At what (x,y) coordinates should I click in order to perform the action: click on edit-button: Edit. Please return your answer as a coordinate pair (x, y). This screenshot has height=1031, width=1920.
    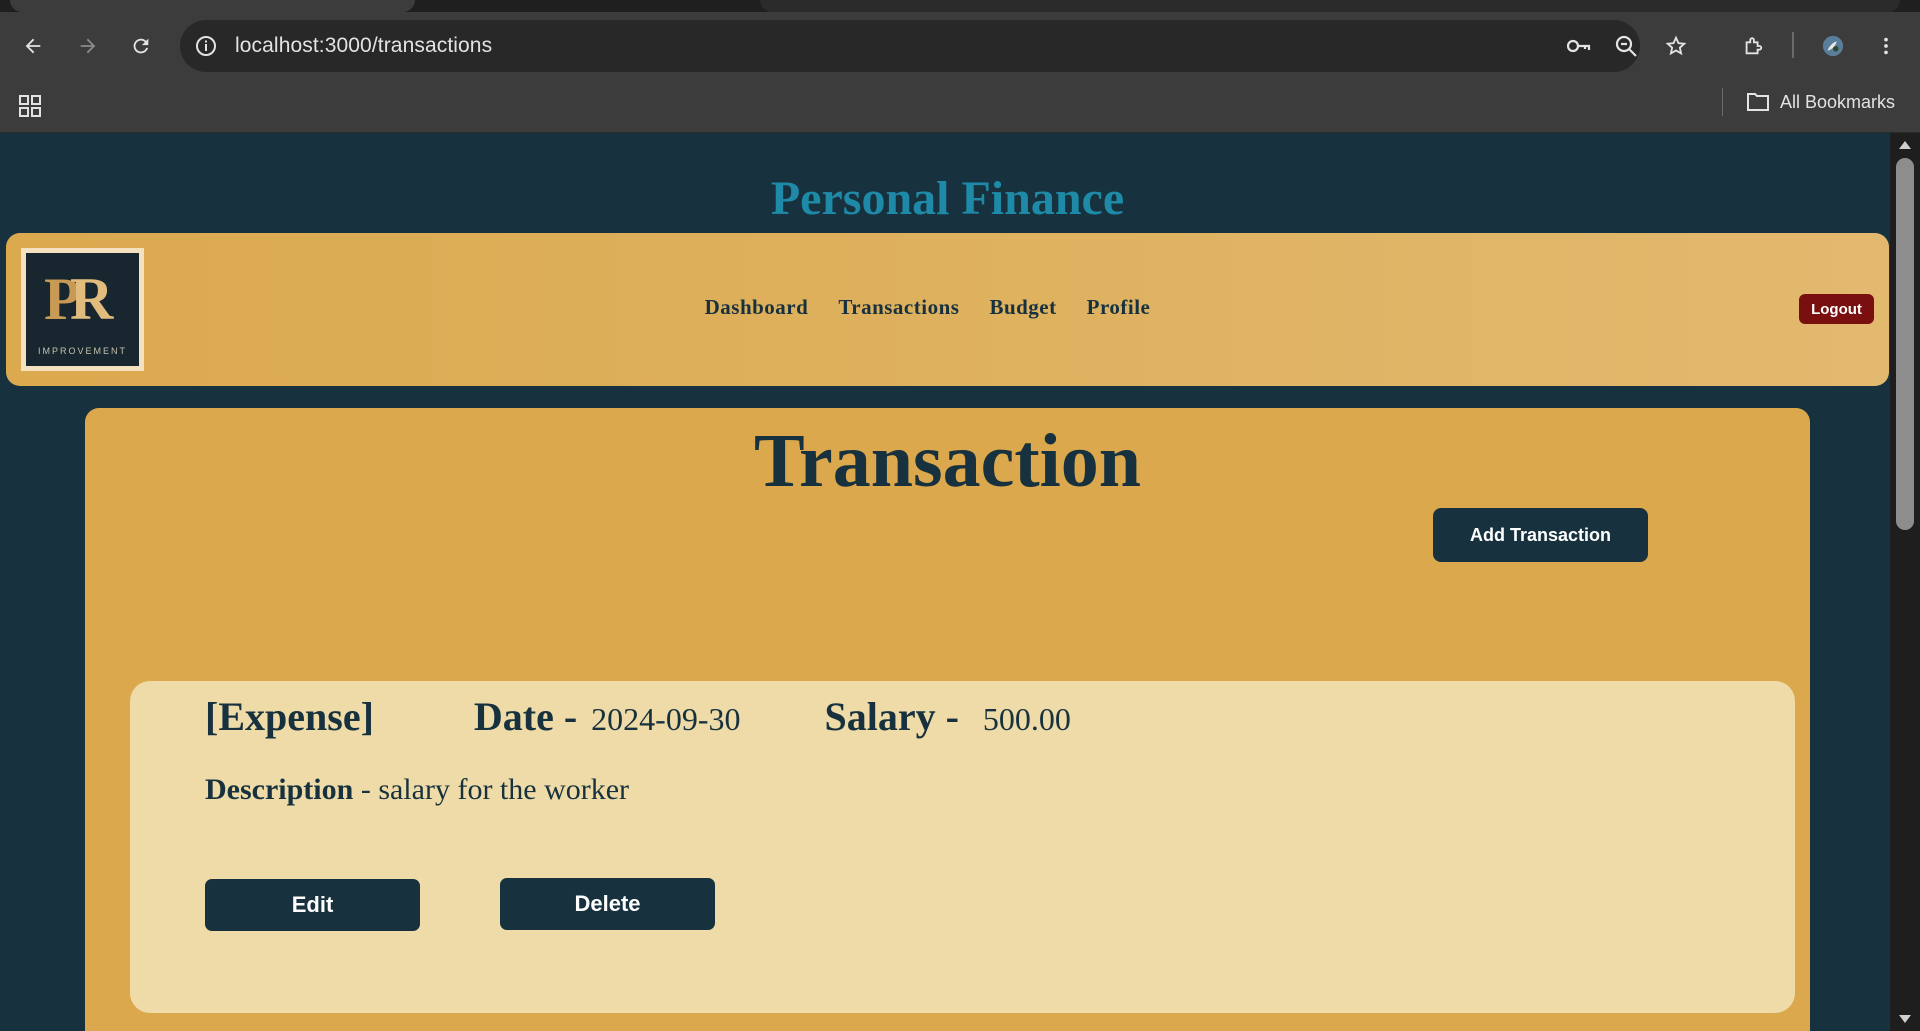
    Looking at the image, I should click on (312, 905).